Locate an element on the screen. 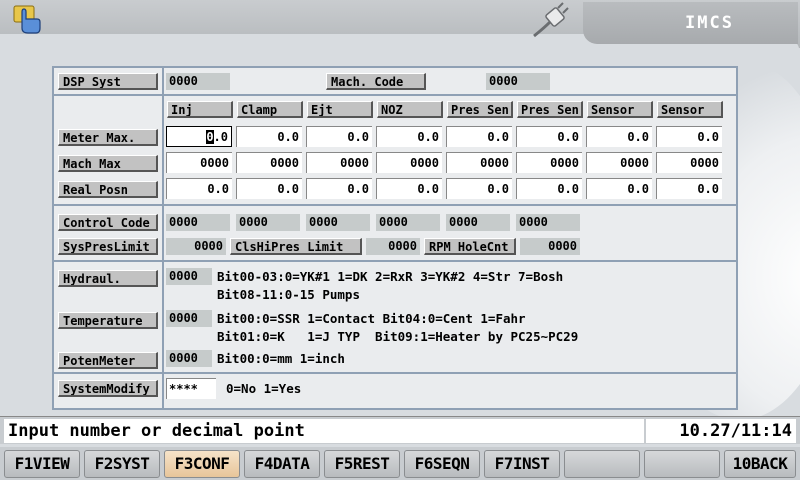  col-header-pres-sen-1: Pres Sen is located at coordinates (480, 109).